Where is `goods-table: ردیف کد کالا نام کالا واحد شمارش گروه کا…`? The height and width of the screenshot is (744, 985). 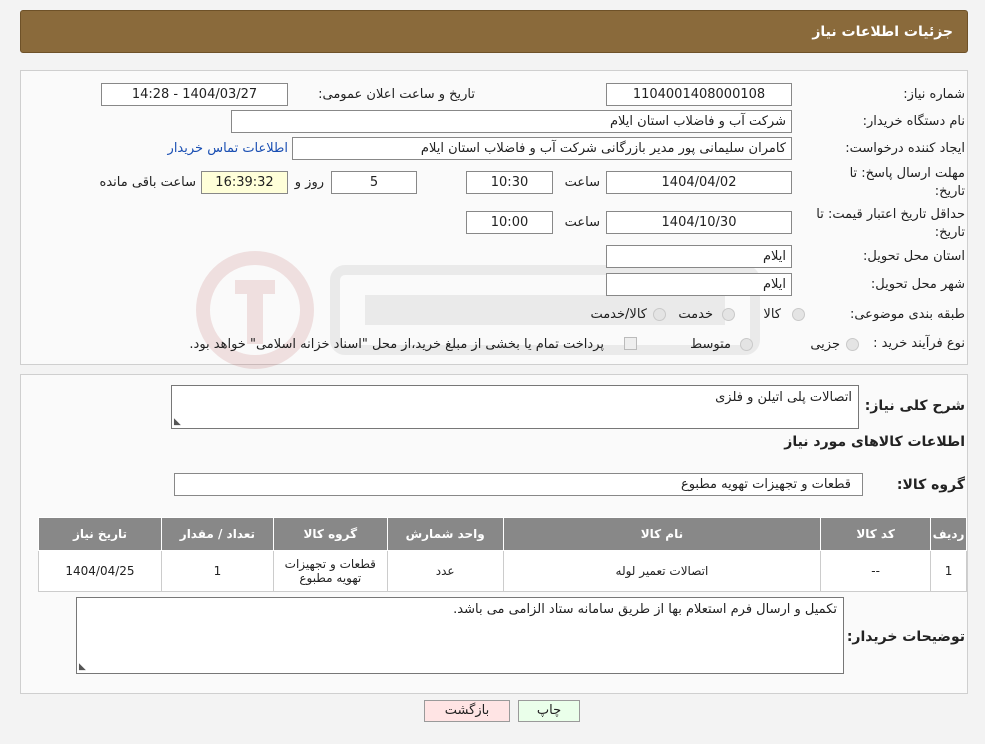 goods-table: ردیف کد کالا نام کالا واحد شمارش گروه کا… is located at coordinates (502, 554).